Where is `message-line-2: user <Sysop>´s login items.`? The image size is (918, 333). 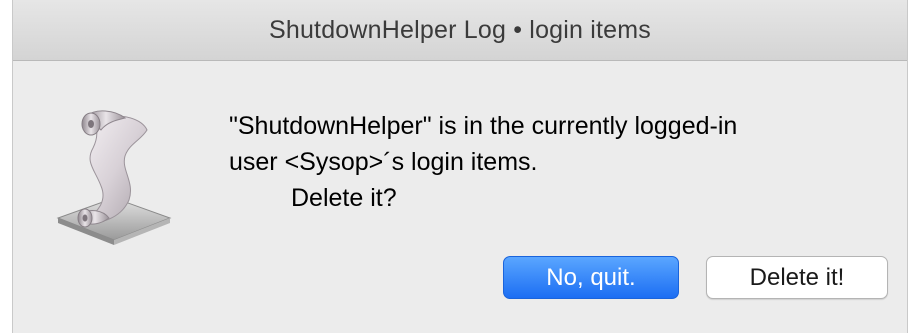 message-line-2: user <Sysop>´s login items. is located at coordinates (383, 162).